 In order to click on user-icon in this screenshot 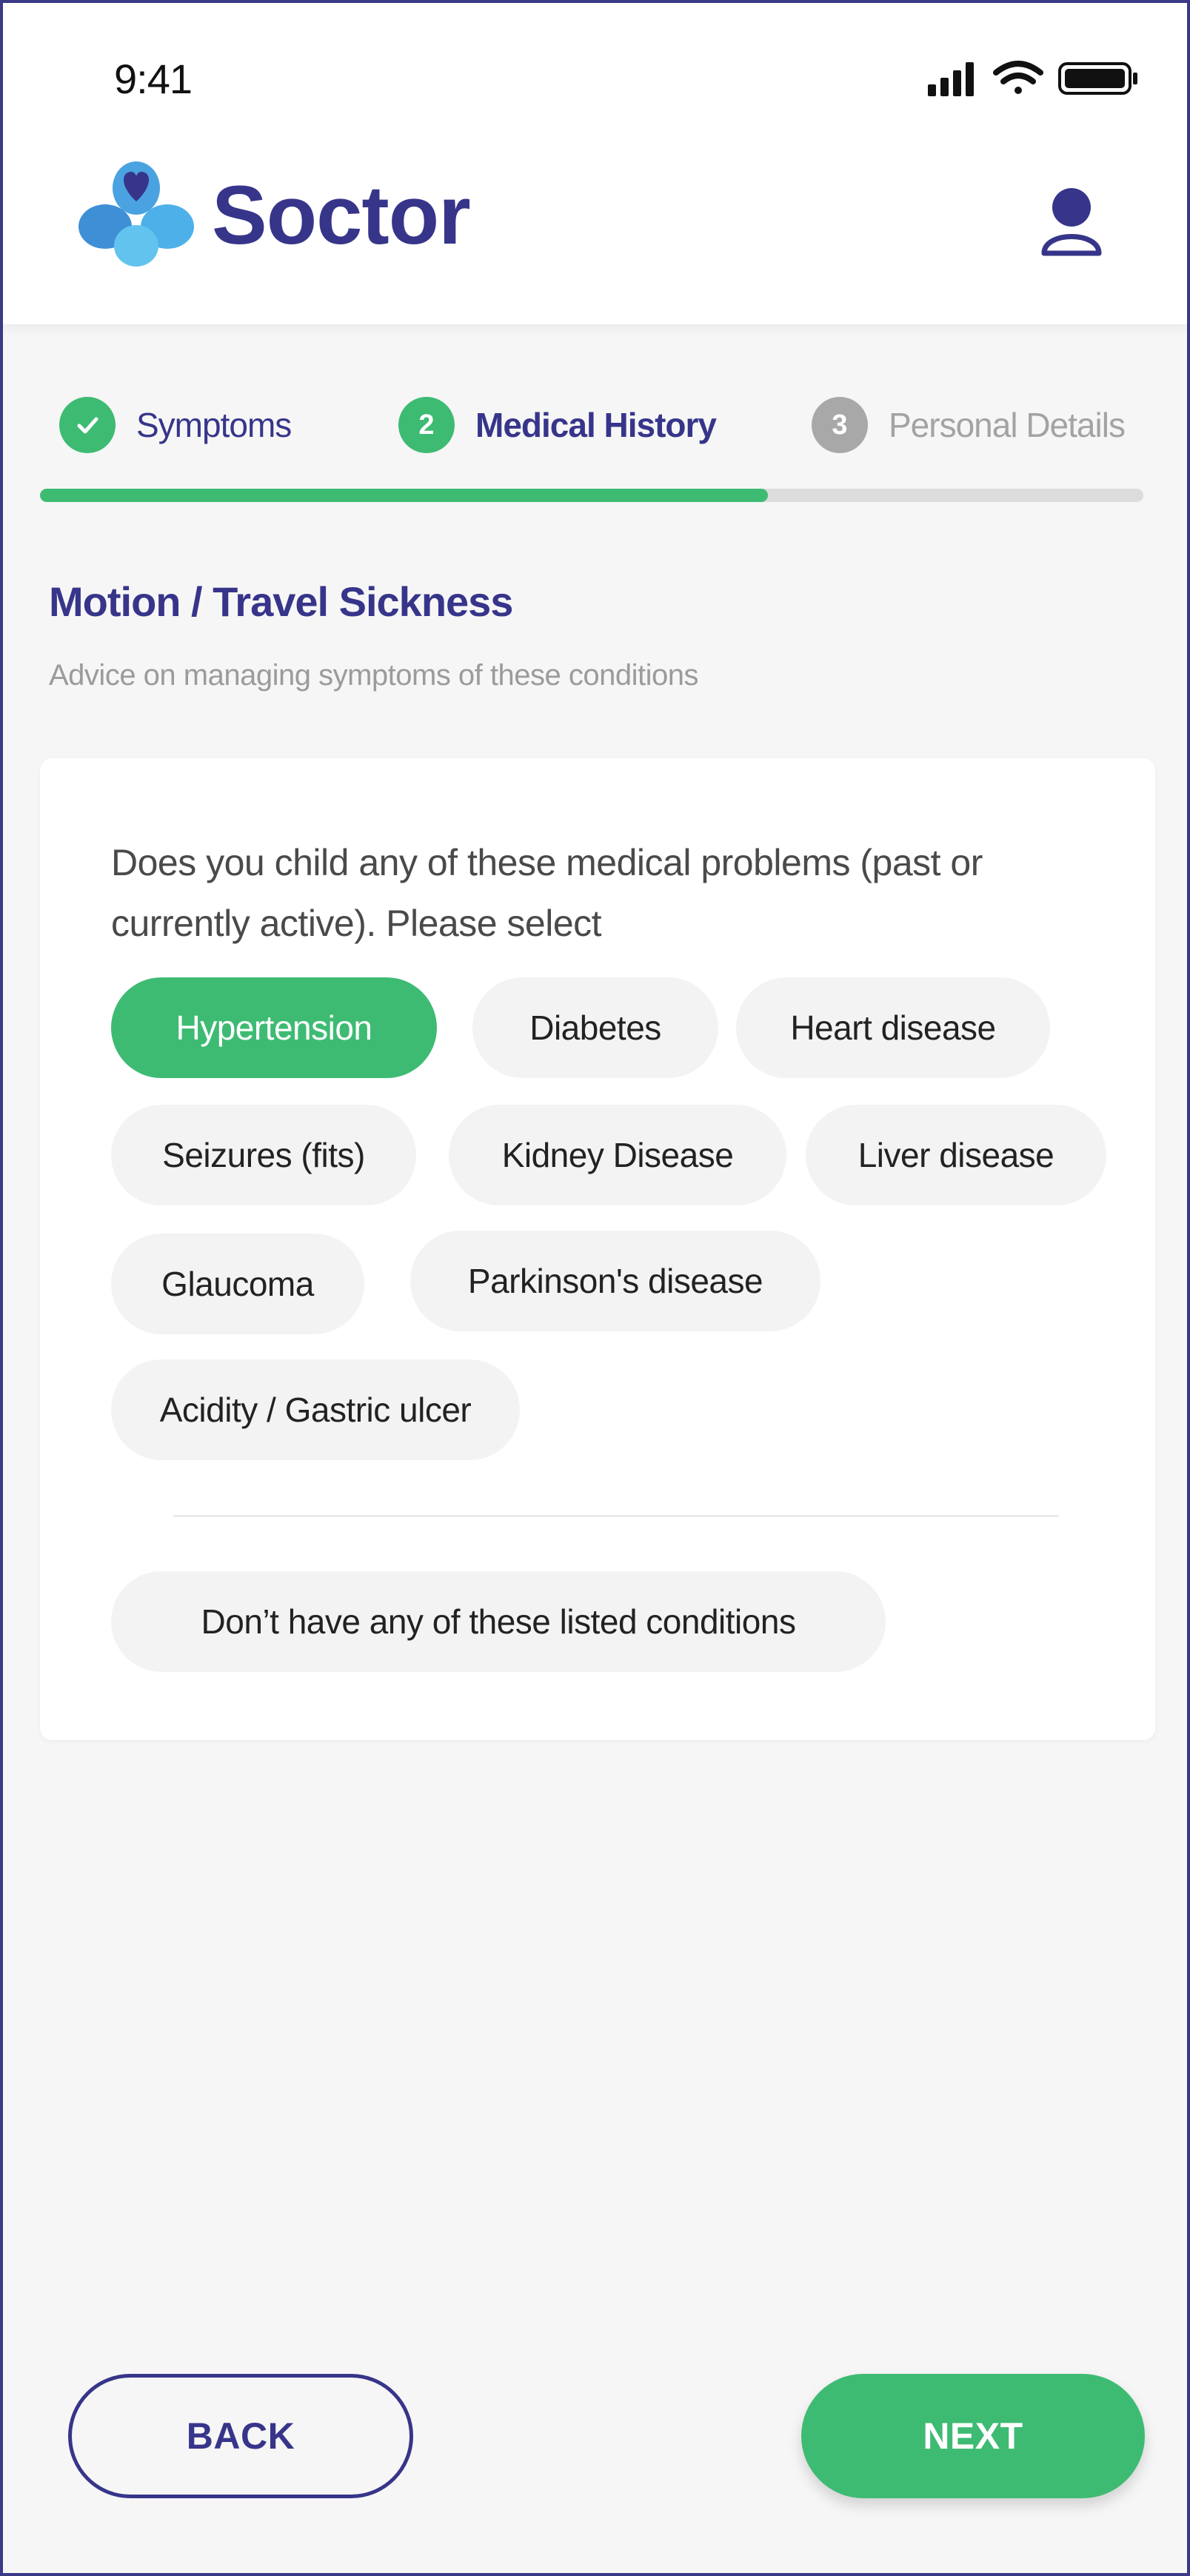, I will do `click(1071, 222)`.